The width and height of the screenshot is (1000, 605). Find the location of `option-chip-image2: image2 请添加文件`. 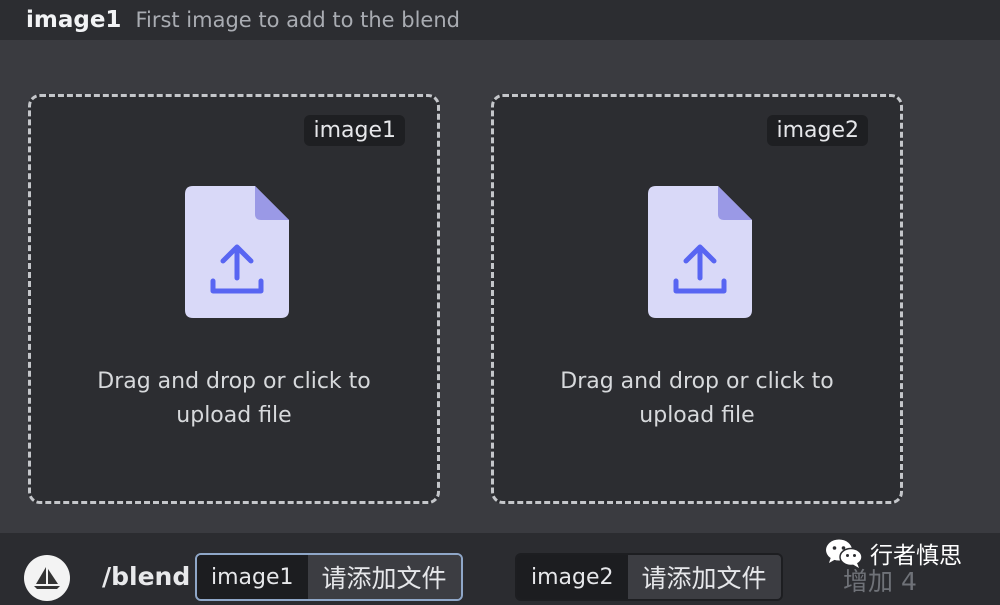

option-chip-image2: image2 请添加文件 is located at coordinates (649, 577).